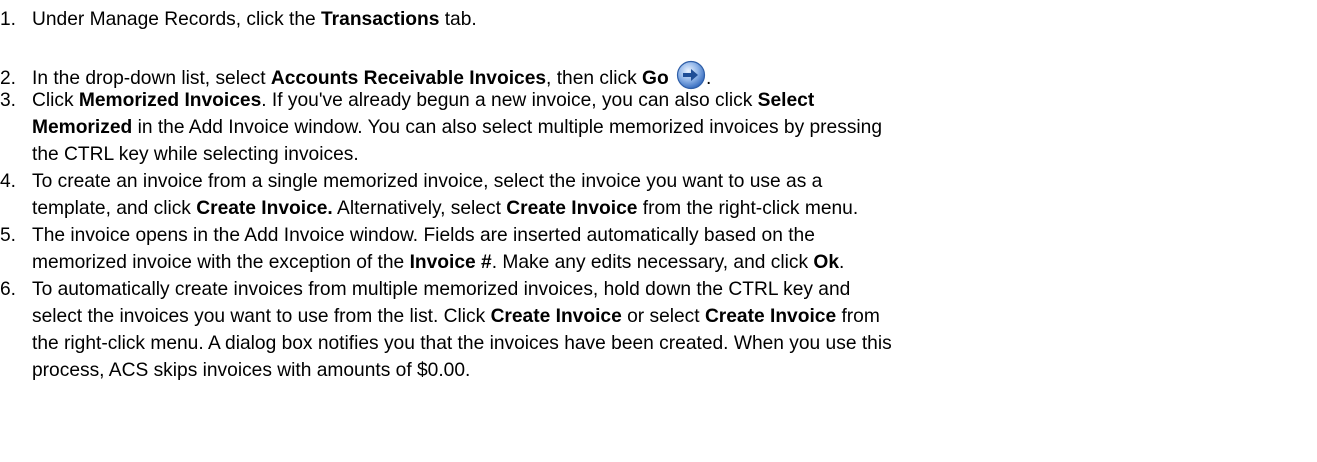  What do you see at coordinates (8, 19) in the screenshot?
I see `step-number: 1.` at bounding box center [8, 19].